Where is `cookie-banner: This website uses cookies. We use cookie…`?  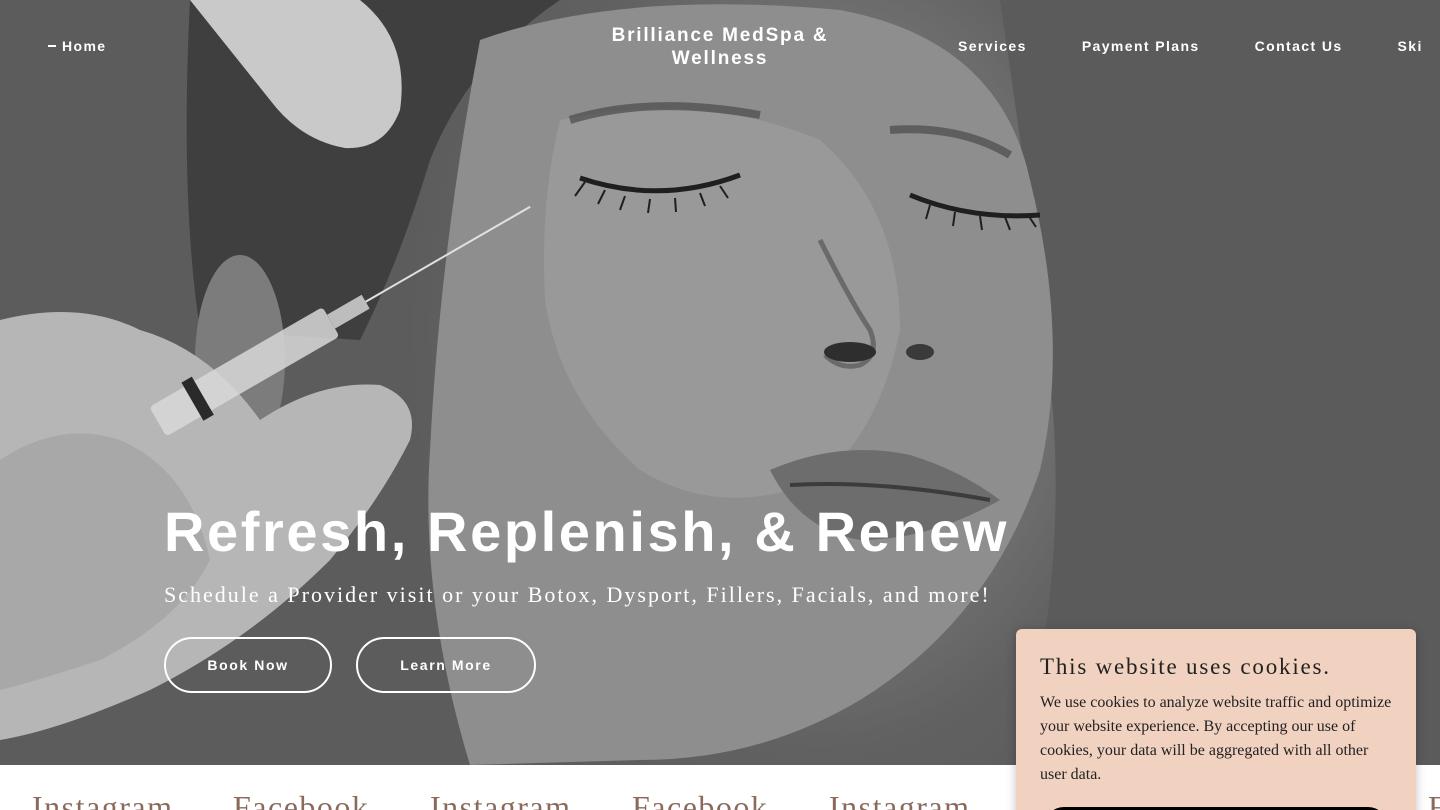 cookie-banner: This website uses cookies. We use cookie… is located at coordinates (1216, 719).